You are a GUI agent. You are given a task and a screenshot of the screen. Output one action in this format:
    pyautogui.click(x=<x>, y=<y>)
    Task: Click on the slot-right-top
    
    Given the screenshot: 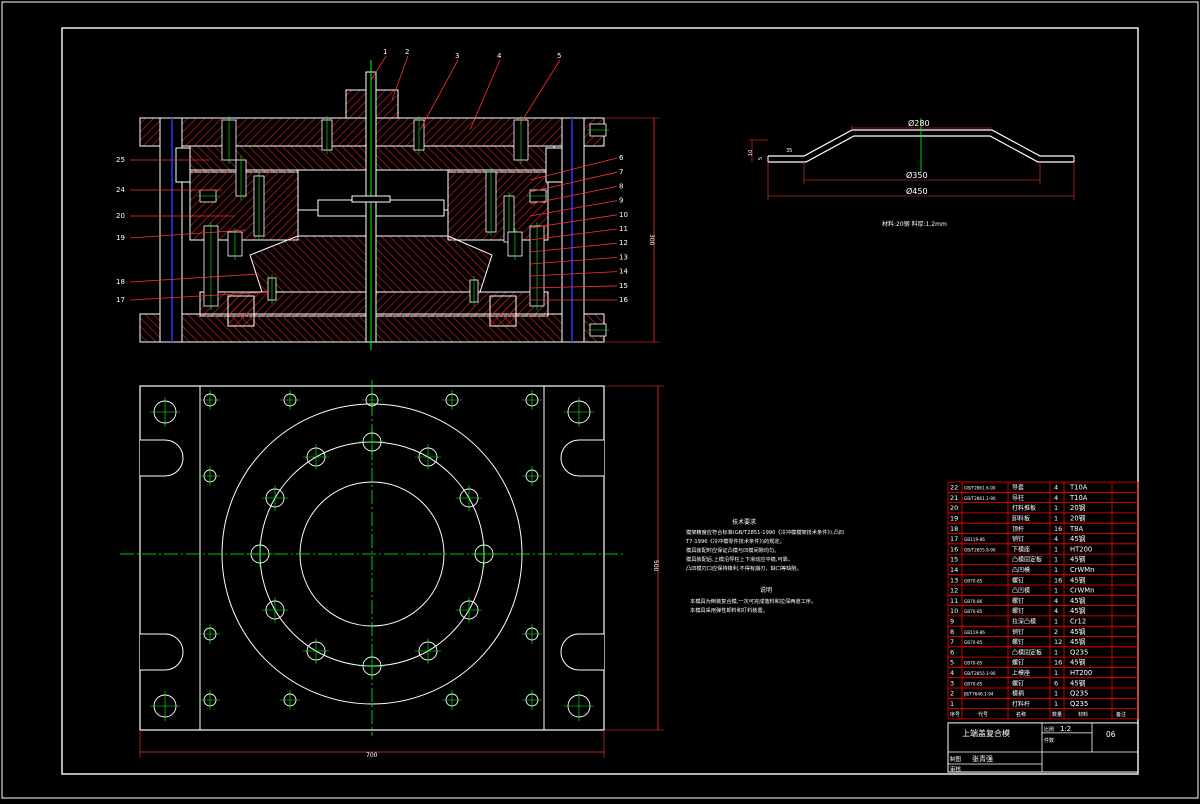 What is the action you would take?
    pyautogui.click(x=582, y=458)
    